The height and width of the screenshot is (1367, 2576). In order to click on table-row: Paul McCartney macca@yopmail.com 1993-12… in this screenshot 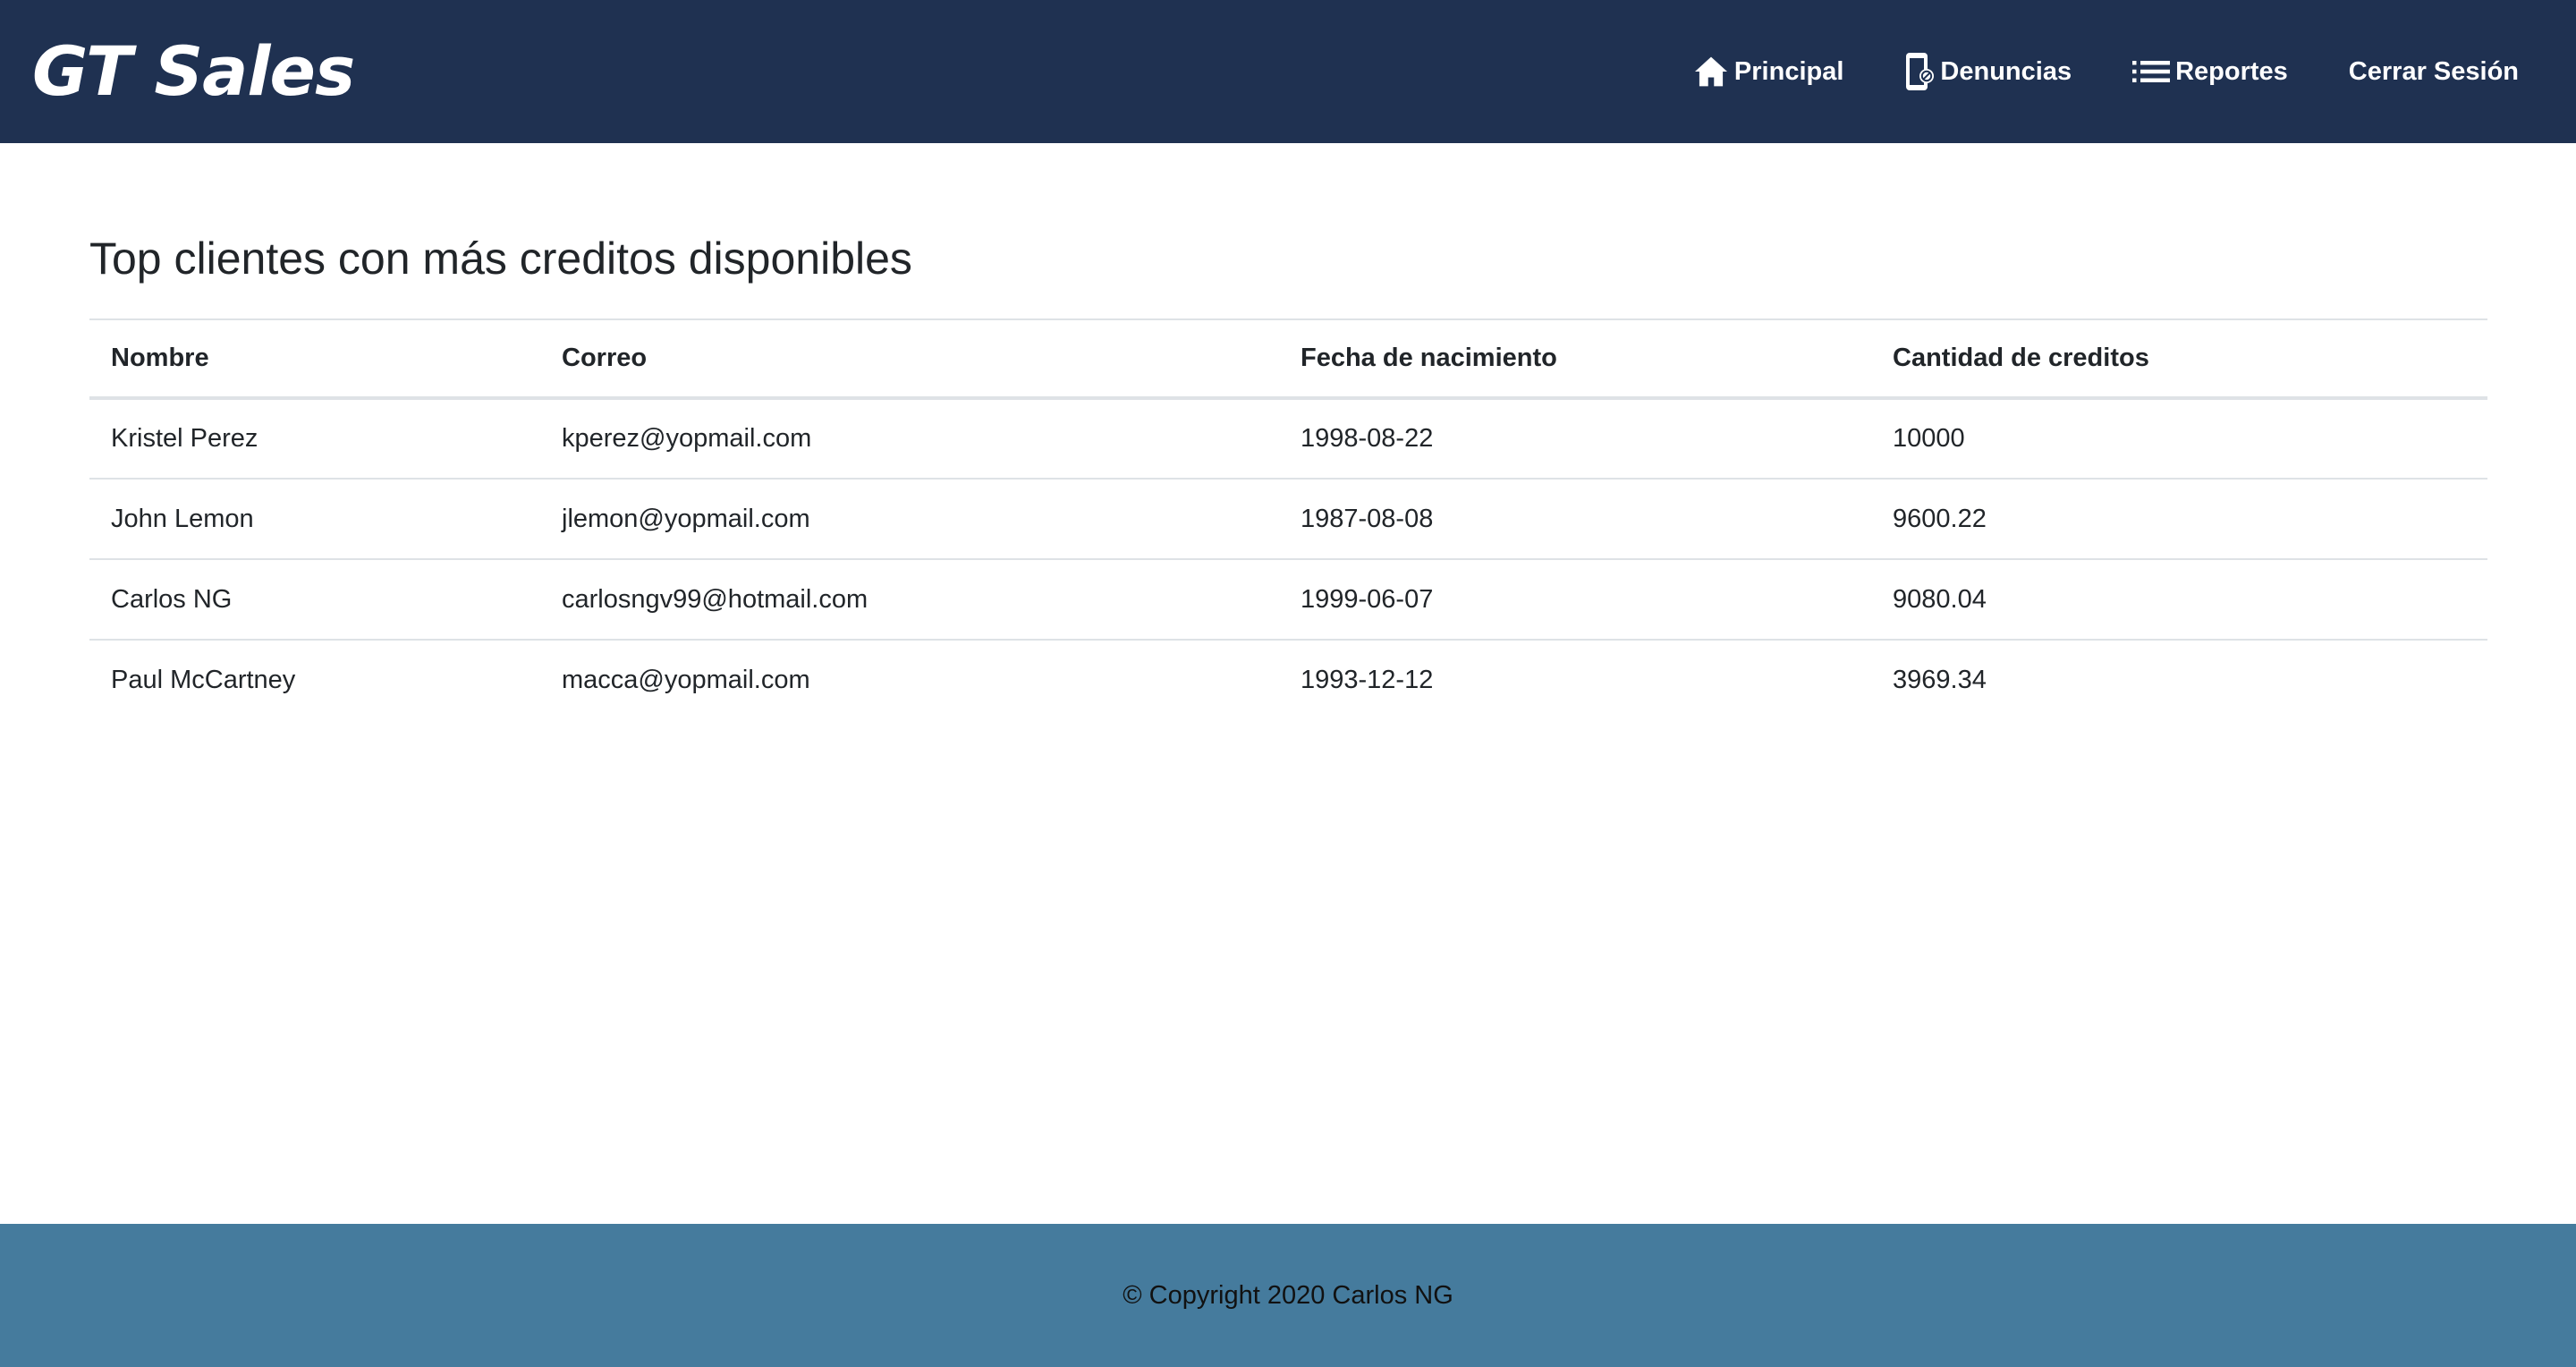, I will do `click(1288, 680)`.